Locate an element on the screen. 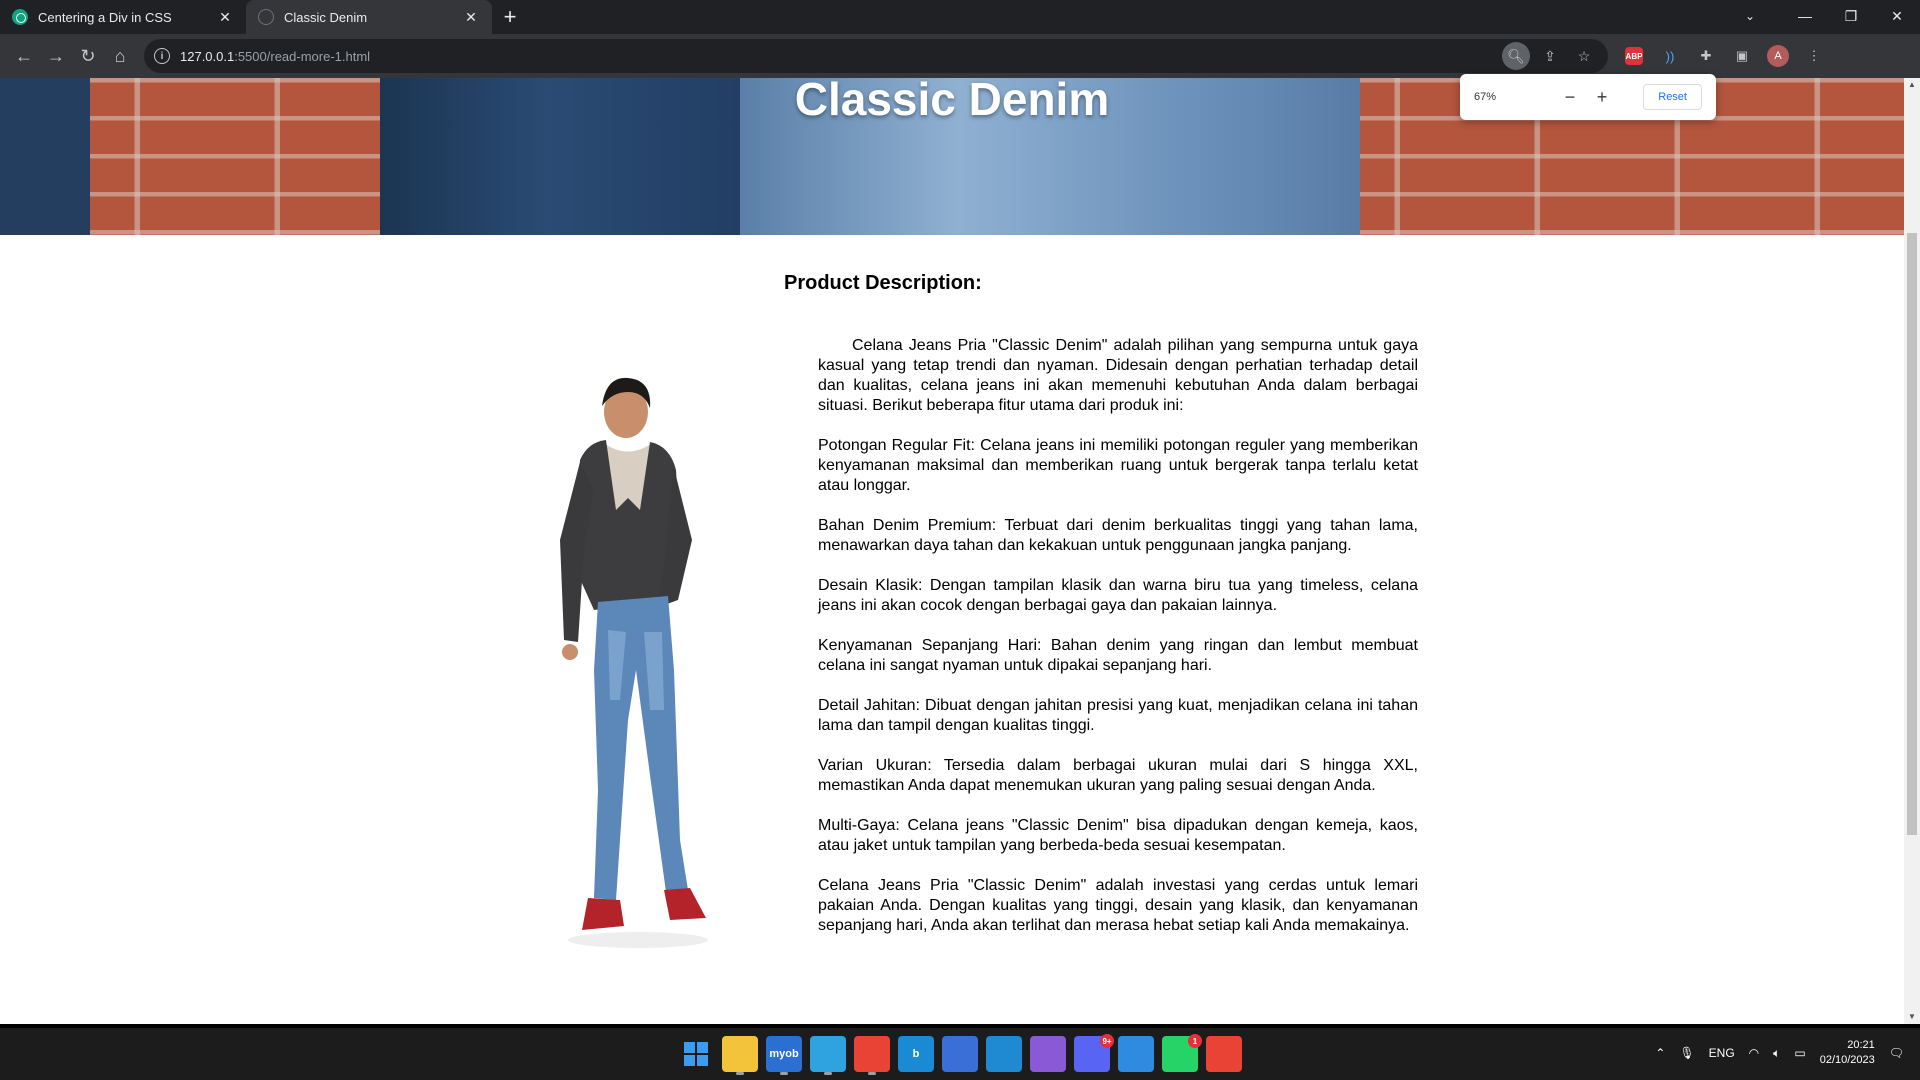 This screenshot has width=1920, height=1080. volume-icon: 🔈︎ is located at coordinates (1776, 1053).